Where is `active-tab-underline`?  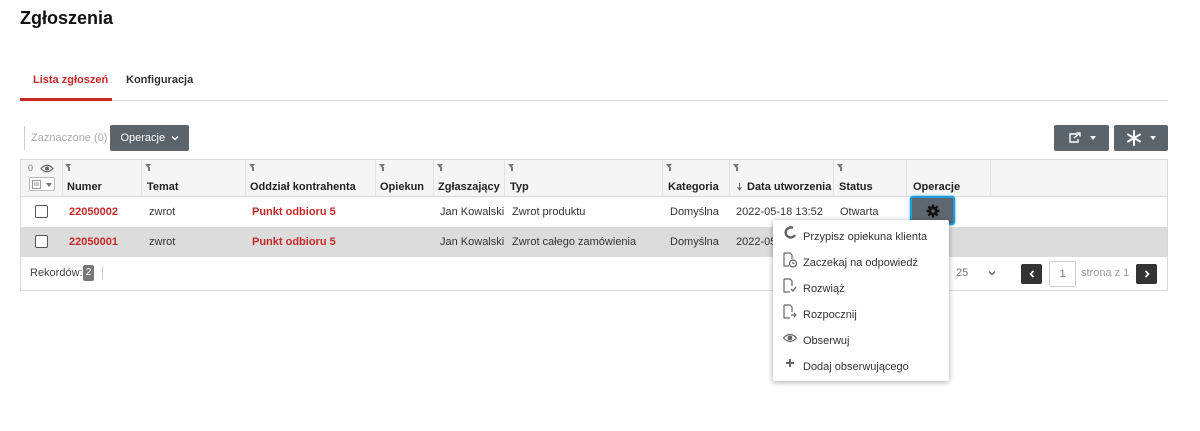 active-tab-underline is located at coordinates (66, 99).